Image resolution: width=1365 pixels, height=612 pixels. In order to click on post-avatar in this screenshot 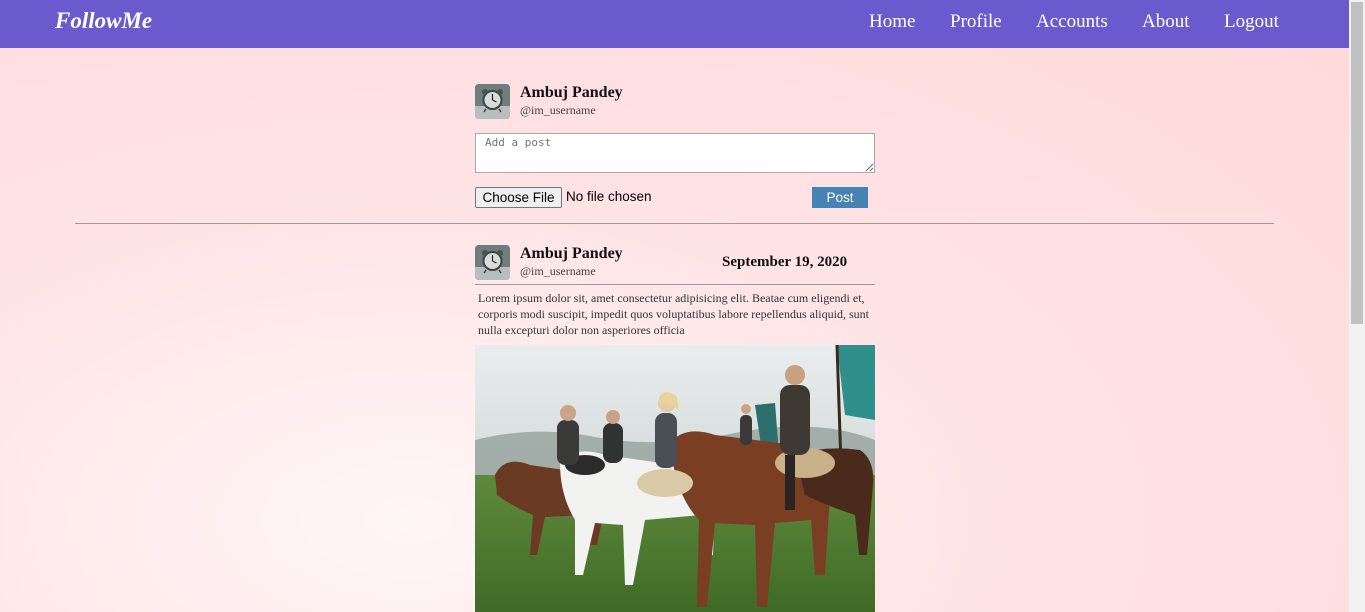, I will do `click(492, 262)`.